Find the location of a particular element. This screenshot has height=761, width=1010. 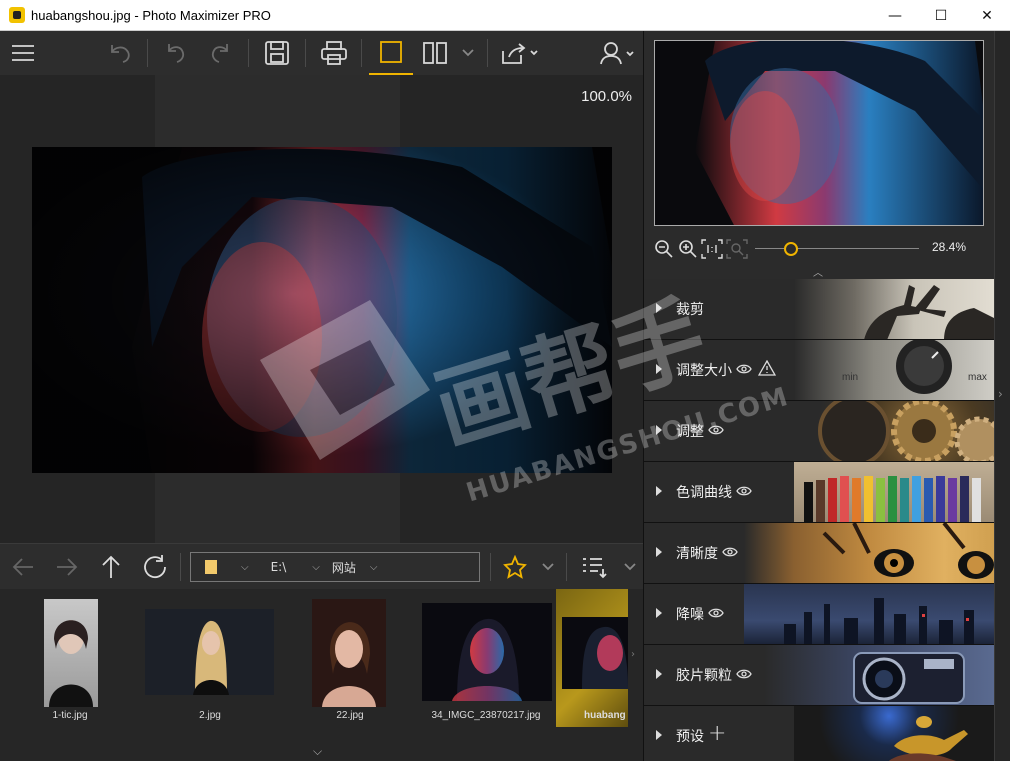

zoom-fit-icon is located at coordinates (737, 250).